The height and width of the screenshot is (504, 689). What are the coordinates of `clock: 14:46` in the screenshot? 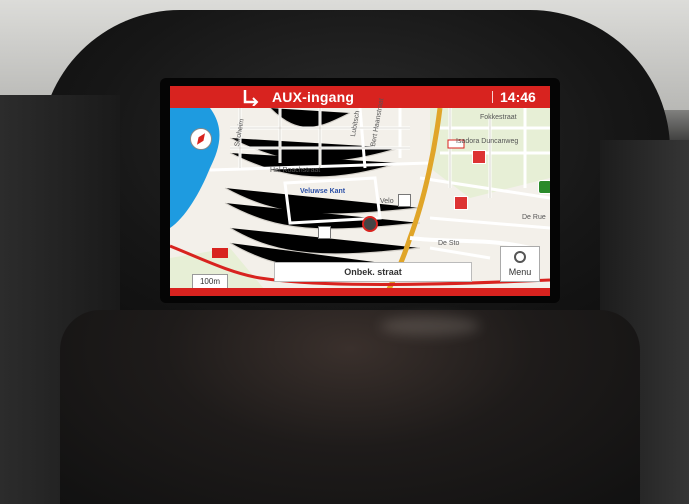 It's located at (518, 97).